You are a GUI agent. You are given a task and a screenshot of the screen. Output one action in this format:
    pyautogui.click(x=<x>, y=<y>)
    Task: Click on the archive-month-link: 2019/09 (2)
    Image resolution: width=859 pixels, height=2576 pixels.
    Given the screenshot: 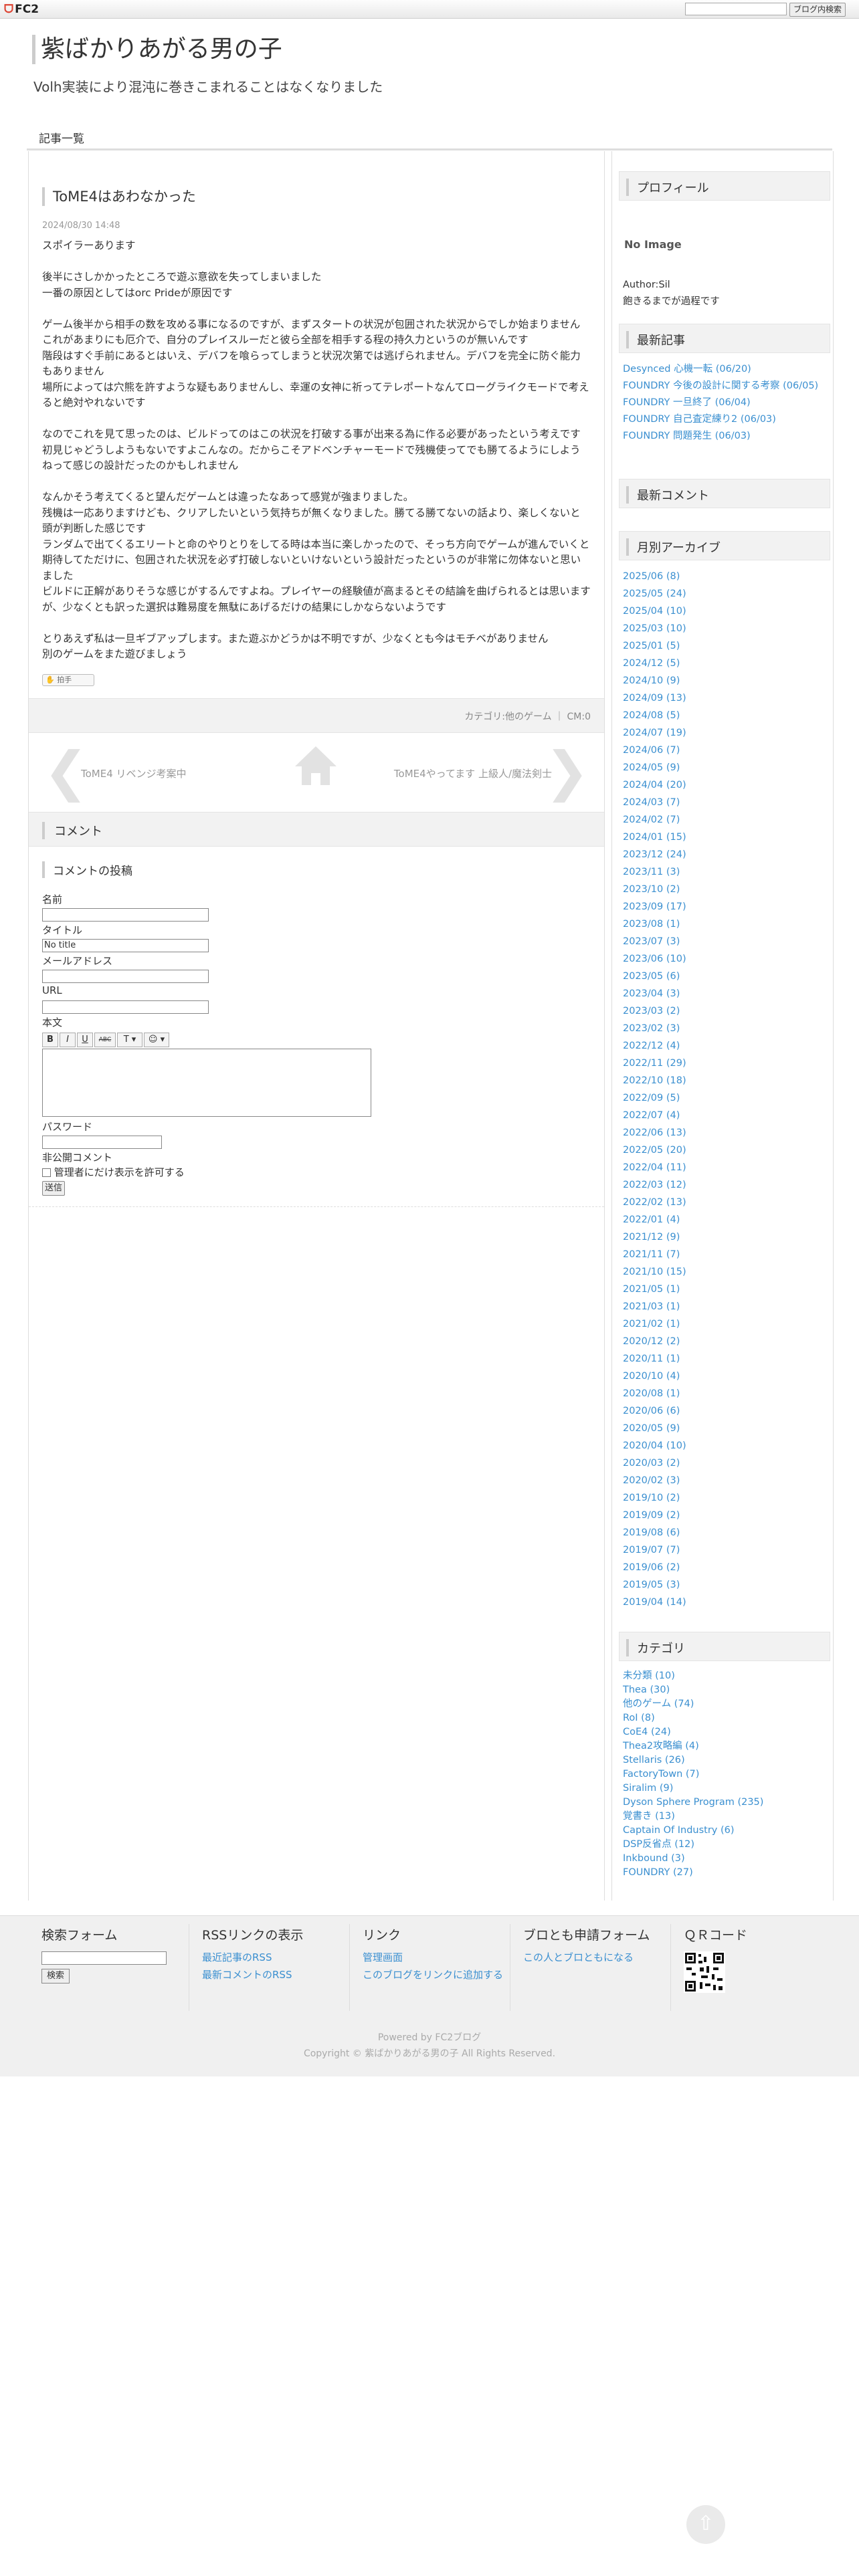 What is the action you would take?
    pyautogui.click(x=726, y=1516)
    